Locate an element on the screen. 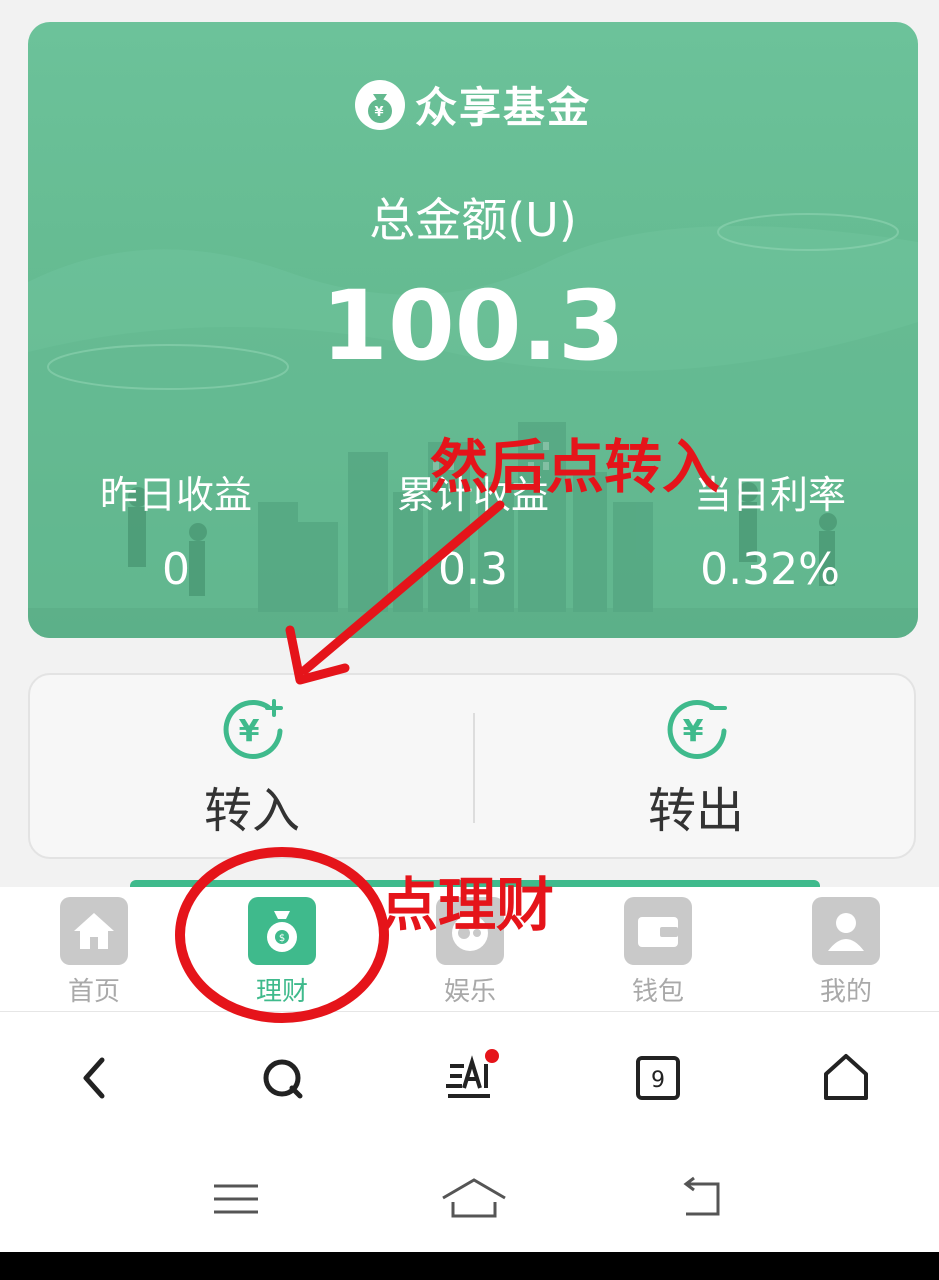 The width and height of the screenshot is (939, 1280). menu-icon is located at coordinates (236, 1199).